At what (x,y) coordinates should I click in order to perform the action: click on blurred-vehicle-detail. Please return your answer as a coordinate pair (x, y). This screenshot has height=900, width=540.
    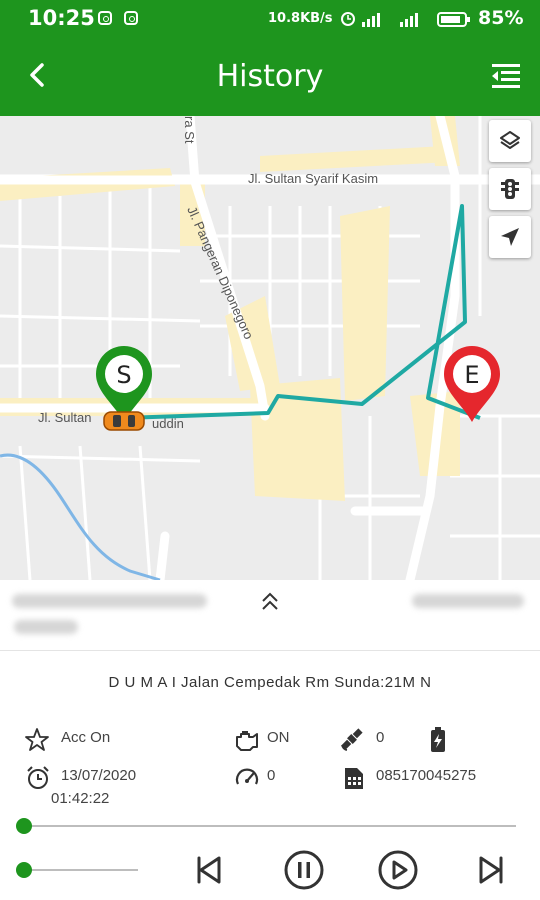
    Looking at the image, I should click on (46, 627).